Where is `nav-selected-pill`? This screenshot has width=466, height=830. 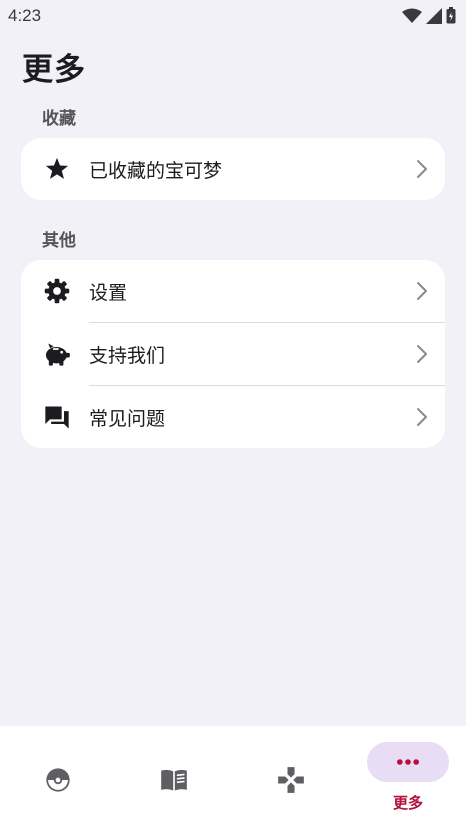
nav-selected-pill is located at coordinates (408, 762).